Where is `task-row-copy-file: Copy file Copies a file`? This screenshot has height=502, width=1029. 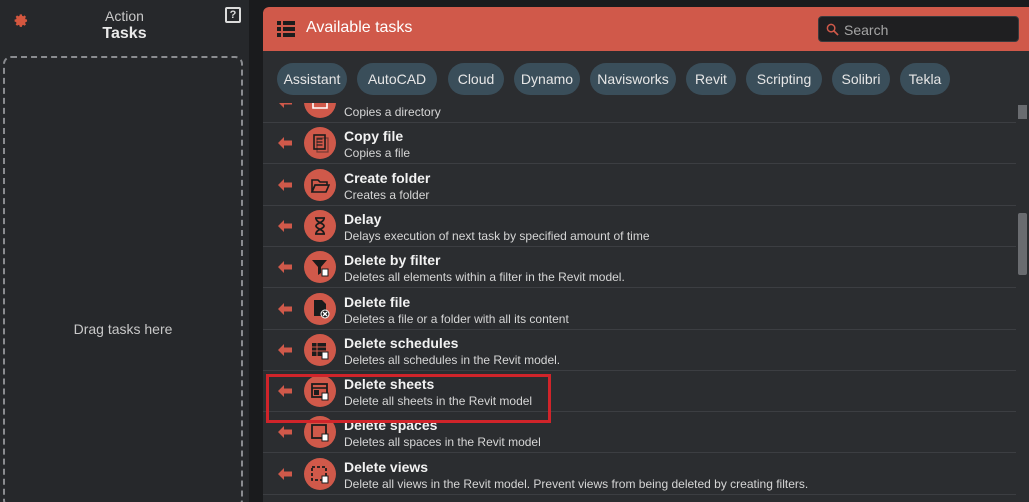
task-row-copy-file: Copy file Copies a file is located at coordinates (639, 144).